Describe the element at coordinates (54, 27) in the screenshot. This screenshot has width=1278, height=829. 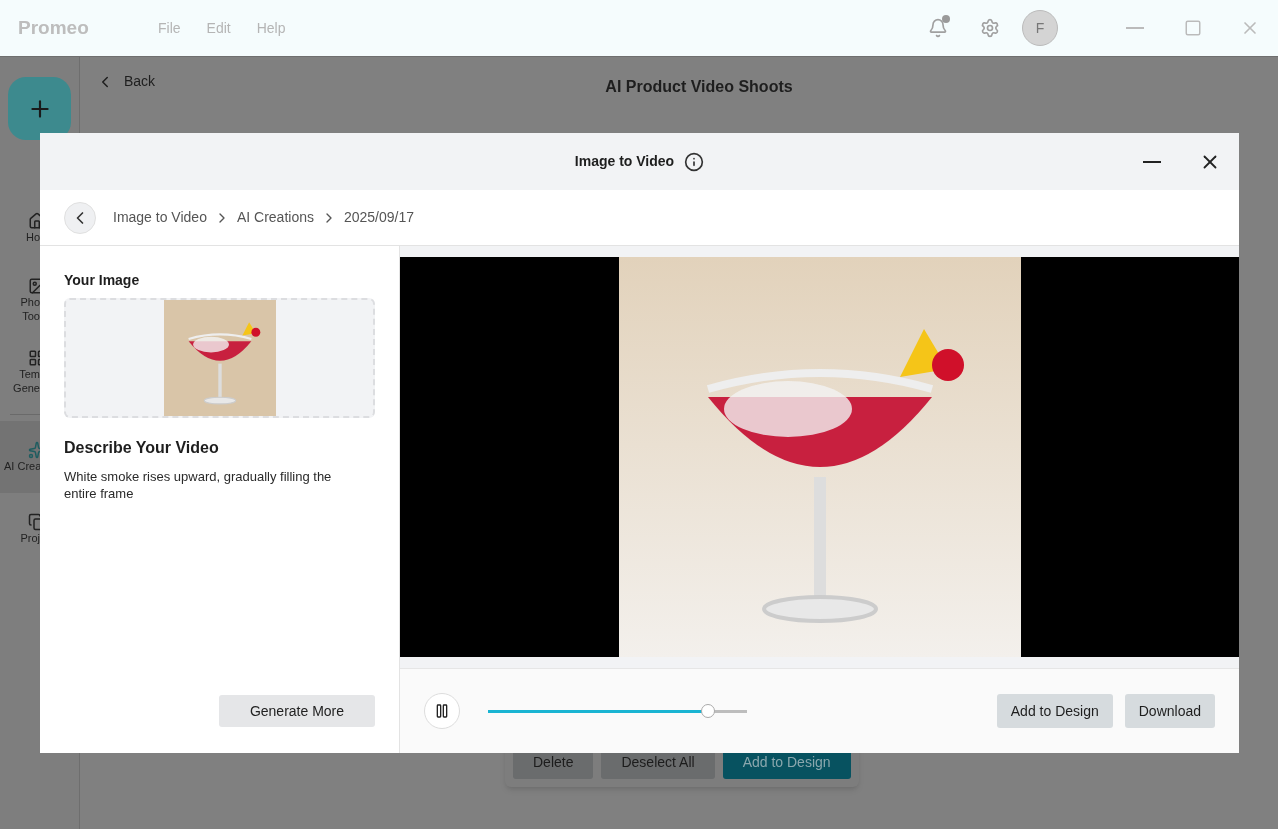
I see `app-name: Promeo` at that location.